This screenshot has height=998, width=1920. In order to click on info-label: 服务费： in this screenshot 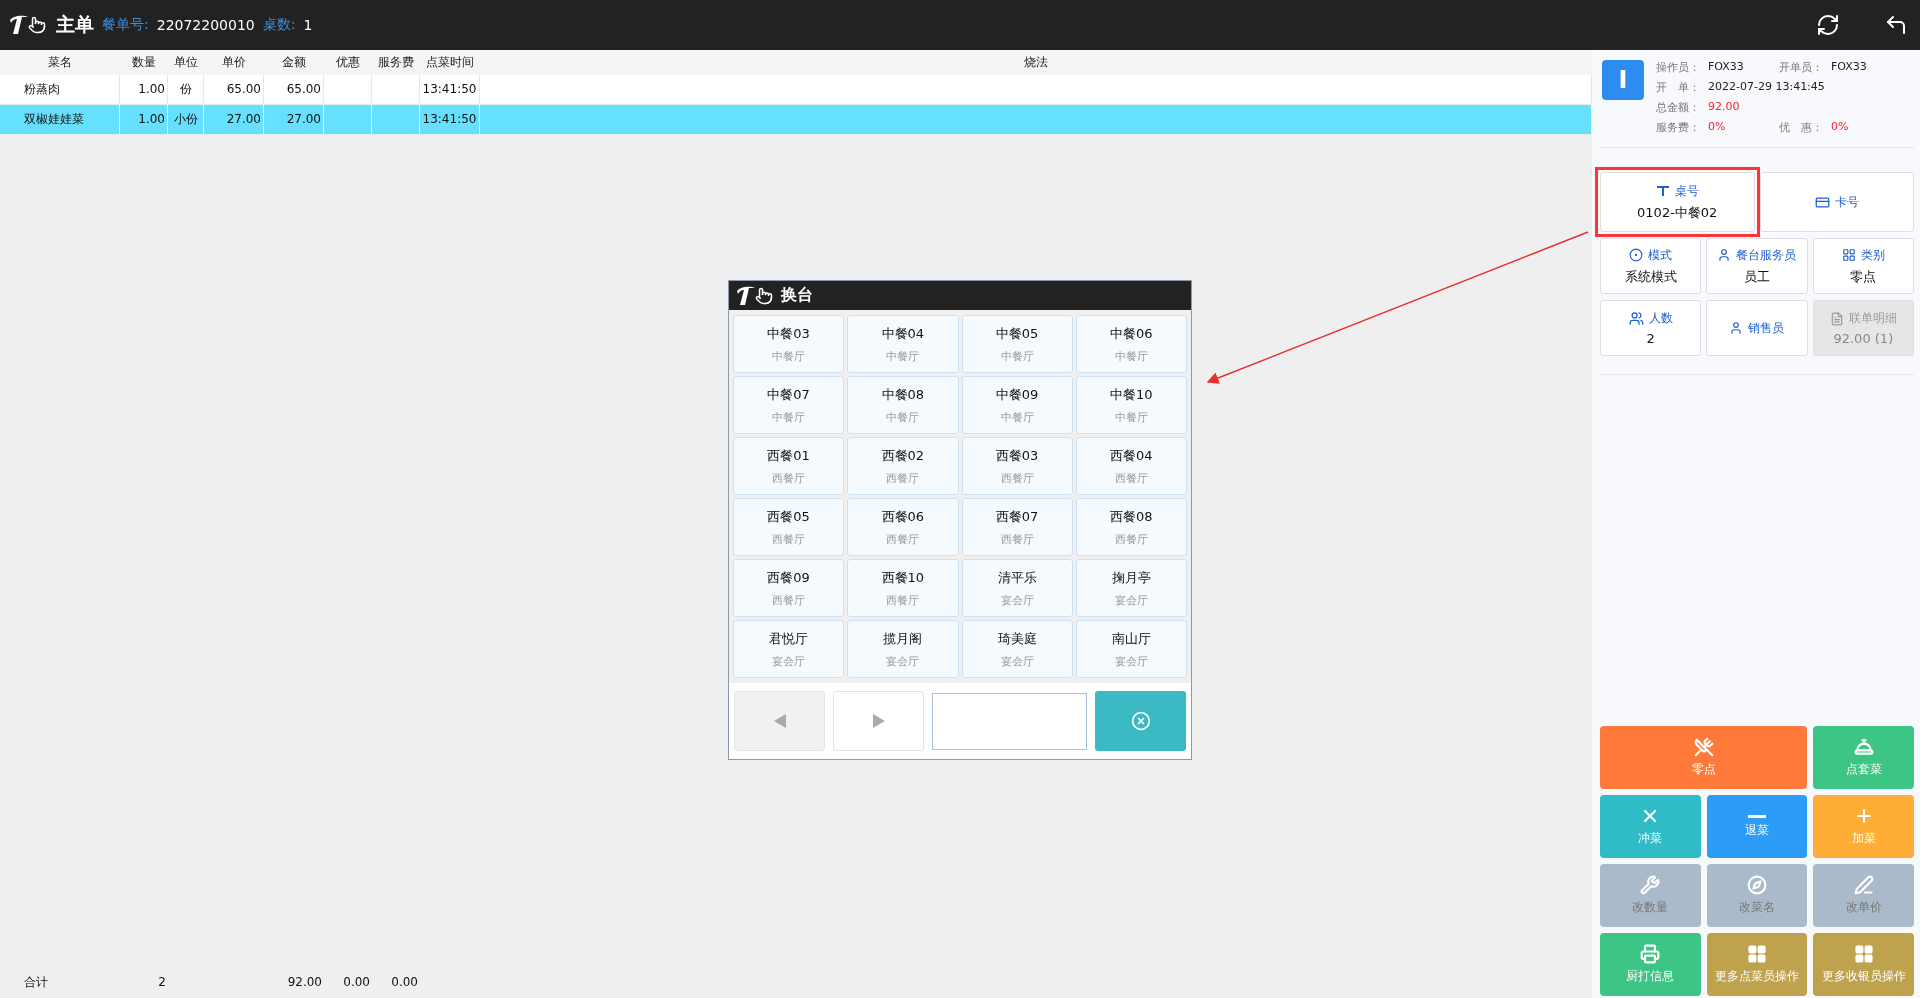, I will do `click(1678, 127)`.